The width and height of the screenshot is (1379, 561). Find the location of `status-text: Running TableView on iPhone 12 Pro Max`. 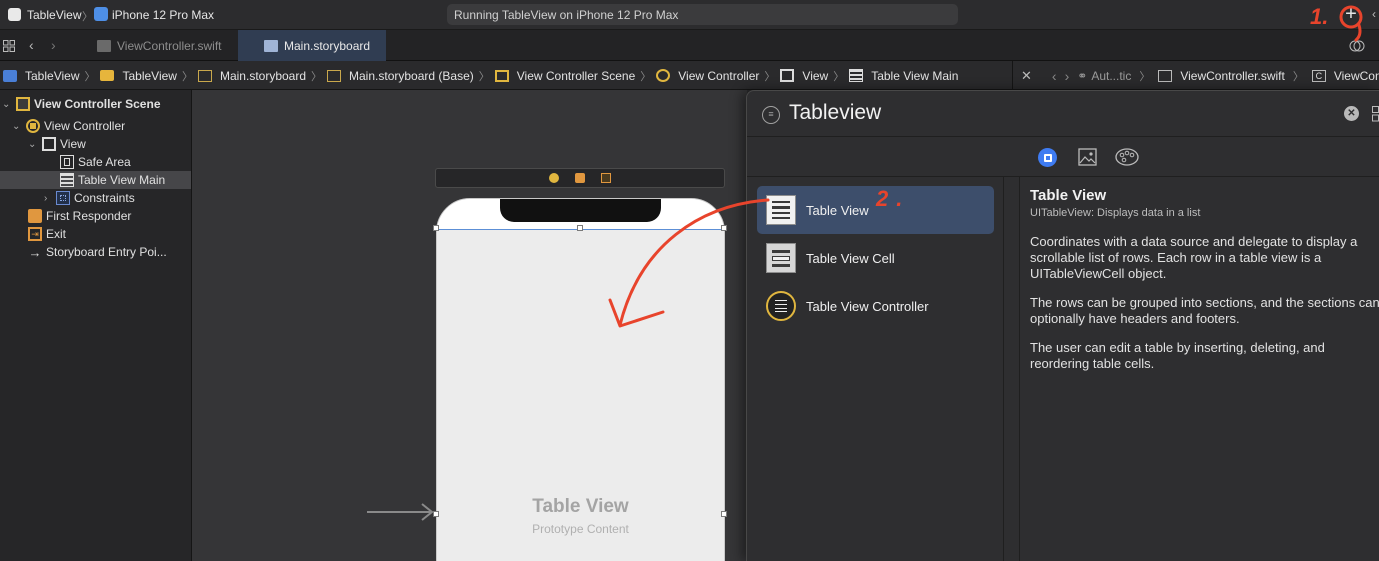

status-text: Running TableView on iPhone 12 Pro Max is located at coordinates (566, 15).